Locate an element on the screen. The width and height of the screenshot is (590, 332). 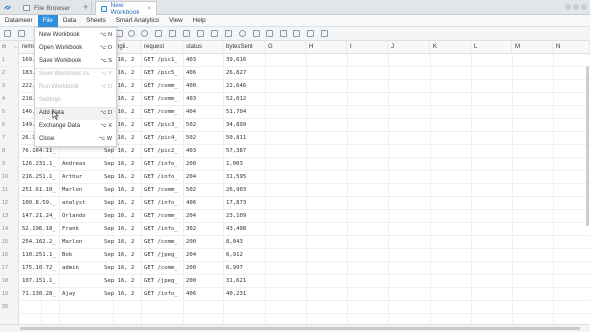
table-cell: 26,827 is located at coordinates (234, 73).